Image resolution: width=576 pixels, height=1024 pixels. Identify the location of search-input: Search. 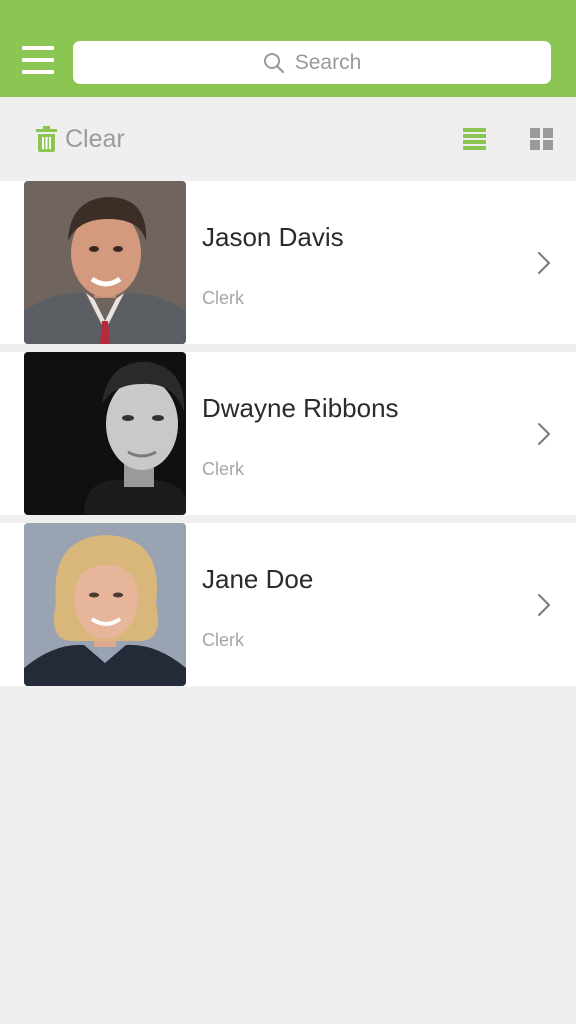
(312, 62).